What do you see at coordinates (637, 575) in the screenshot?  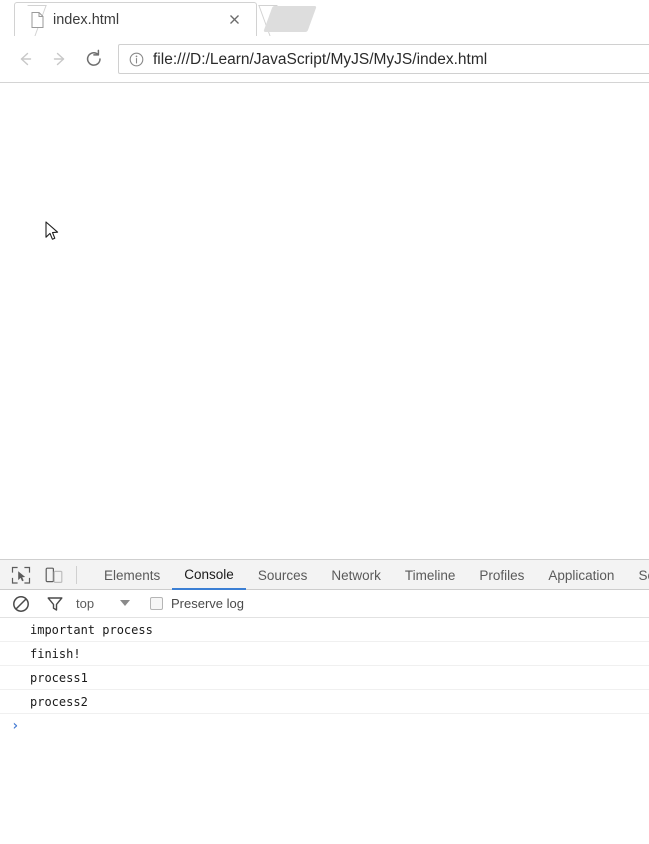 I see `devtools-tab-security: Se` at bounding box center [637, 575].